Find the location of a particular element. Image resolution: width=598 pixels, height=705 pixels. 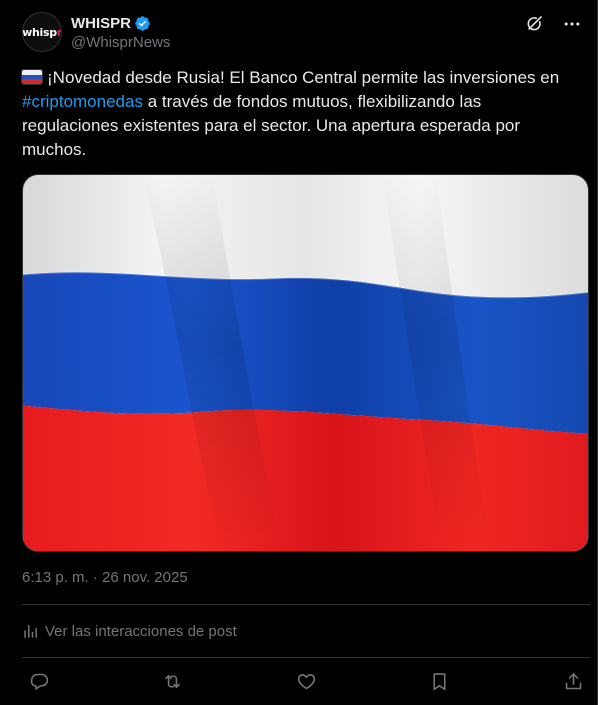

more-options-icon is located at coordinates (572, 24).